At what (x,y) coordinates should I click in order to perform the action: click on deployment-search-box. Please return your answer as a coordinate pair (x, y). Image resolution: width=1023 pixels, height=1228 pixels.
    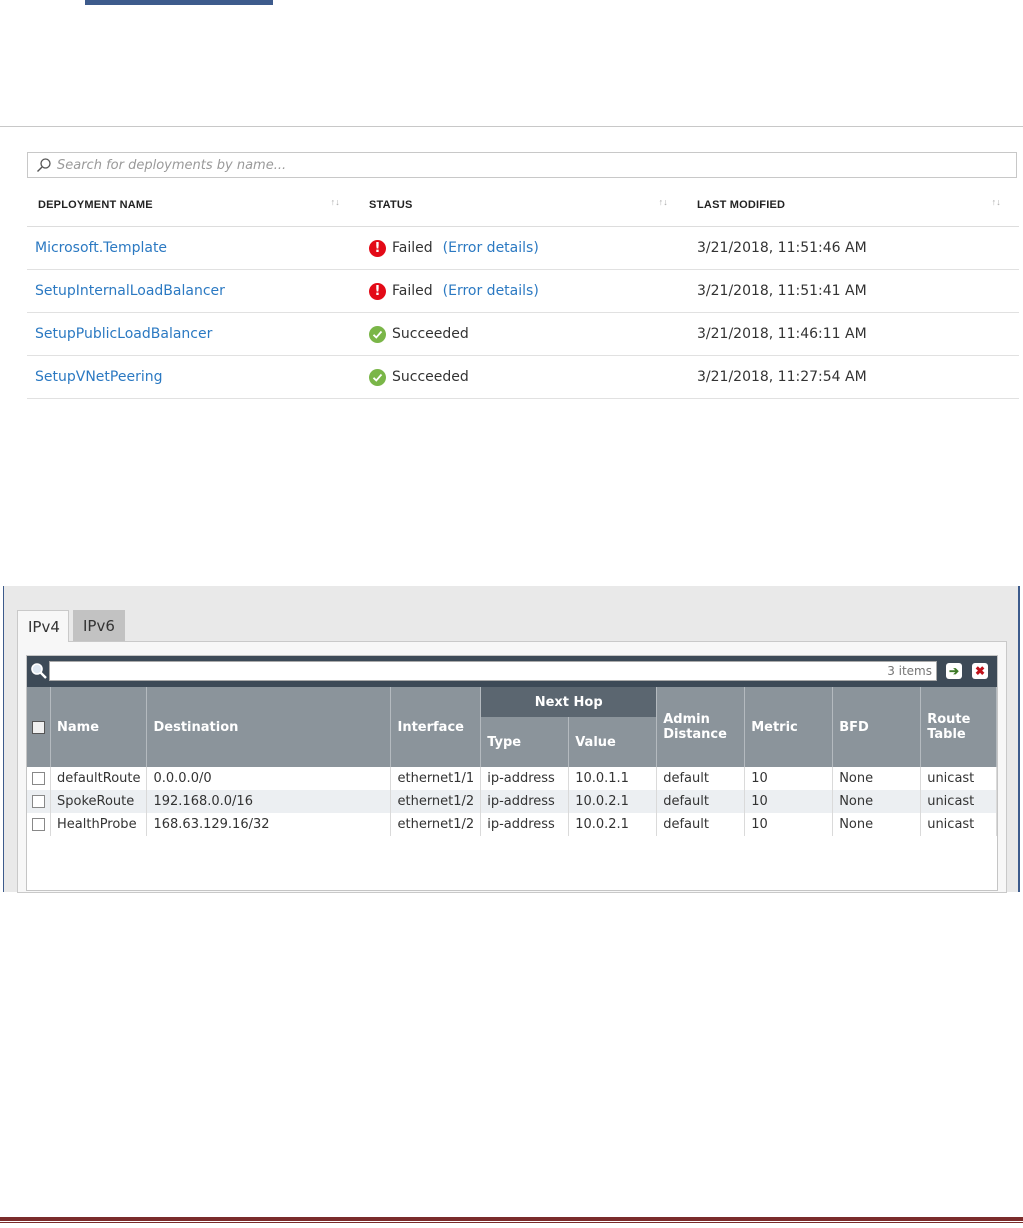
    Looking at the image, I should click on (522, 165).